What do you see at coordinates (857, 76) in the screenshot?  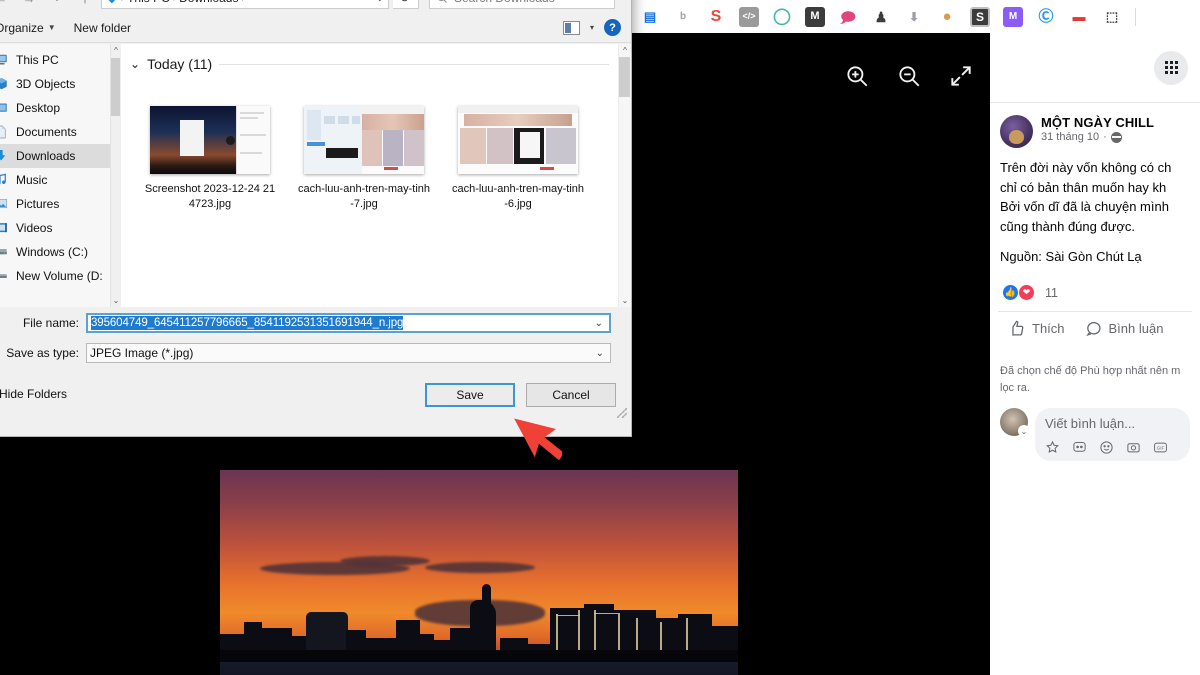 I see `zoom-in-icon` at bounding box center [857, 76].